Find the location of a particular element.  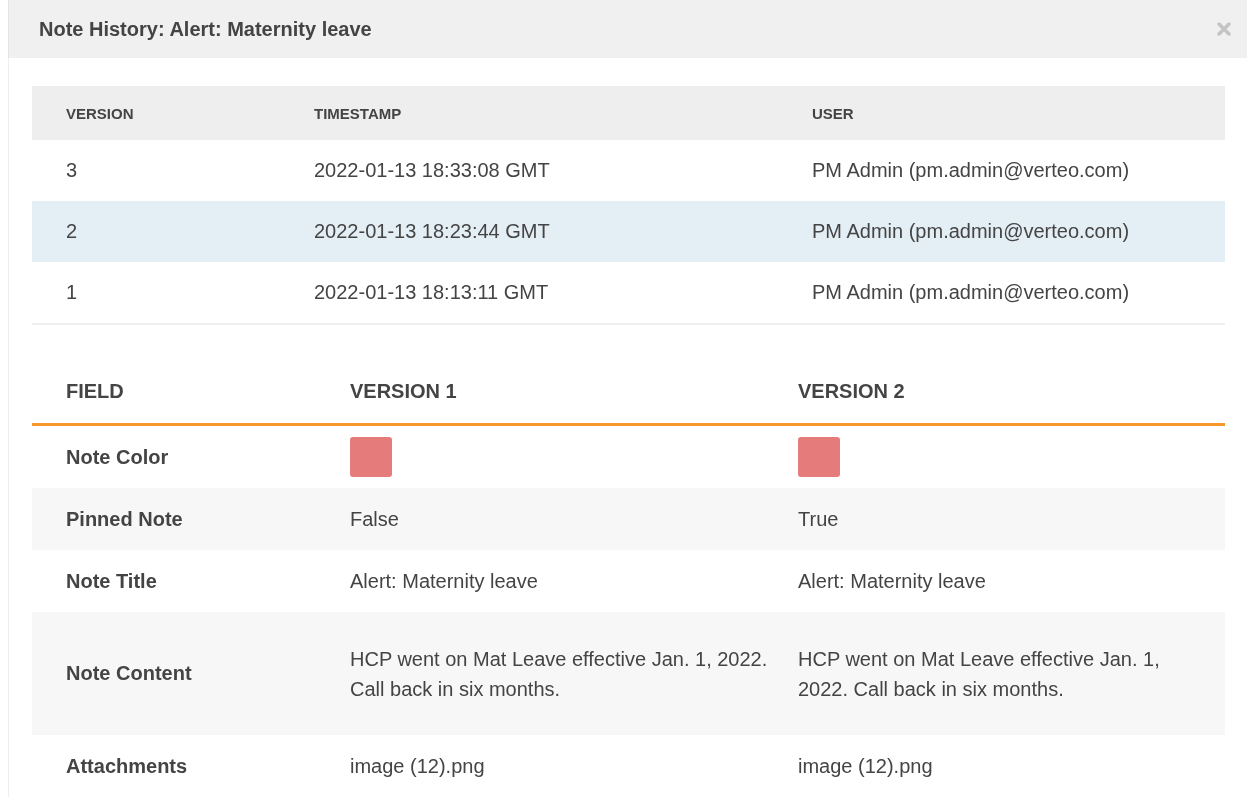

table-cell-text: 2022-01-13 18:13:11 GMT is located at coordinates (431, 292).